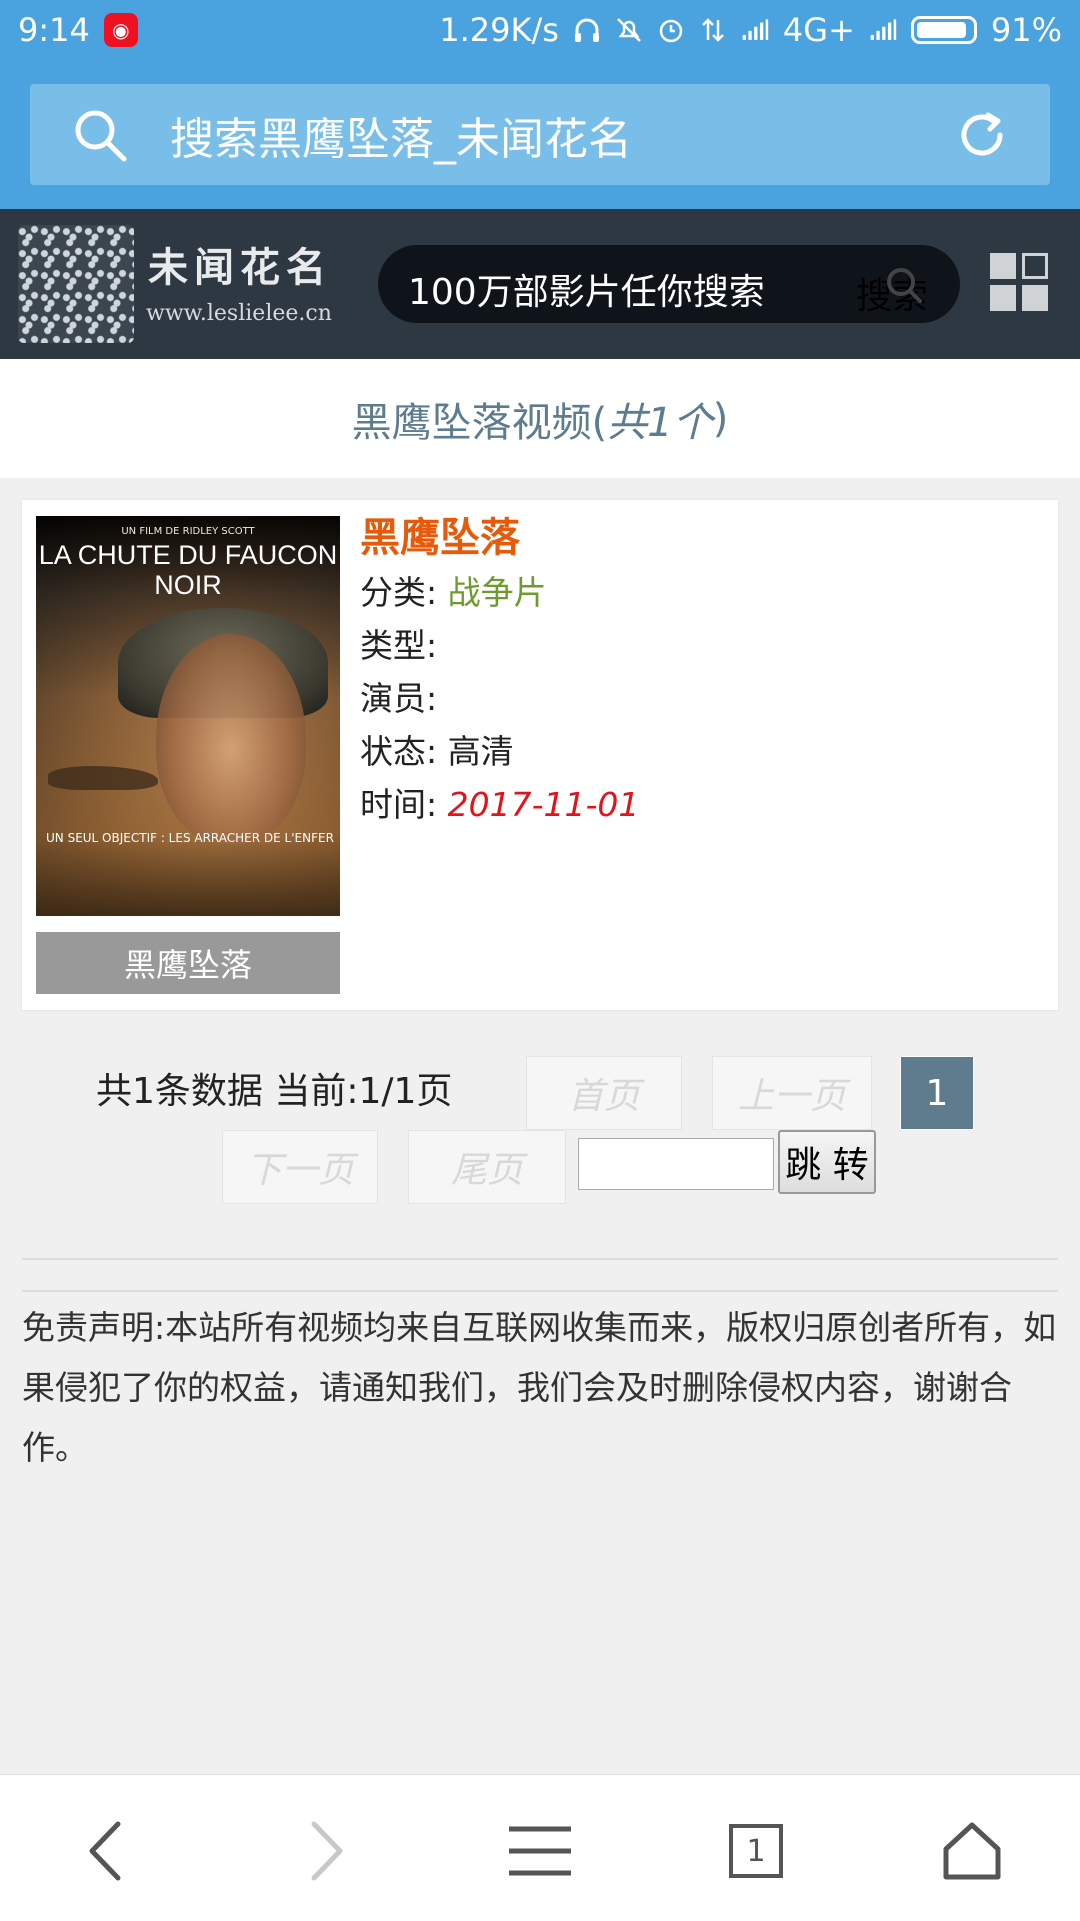  Describe the element at coordinates (479, 422) in the screenshot. I see `heading-prefix: 黑鹰坠落视频(` at that location.